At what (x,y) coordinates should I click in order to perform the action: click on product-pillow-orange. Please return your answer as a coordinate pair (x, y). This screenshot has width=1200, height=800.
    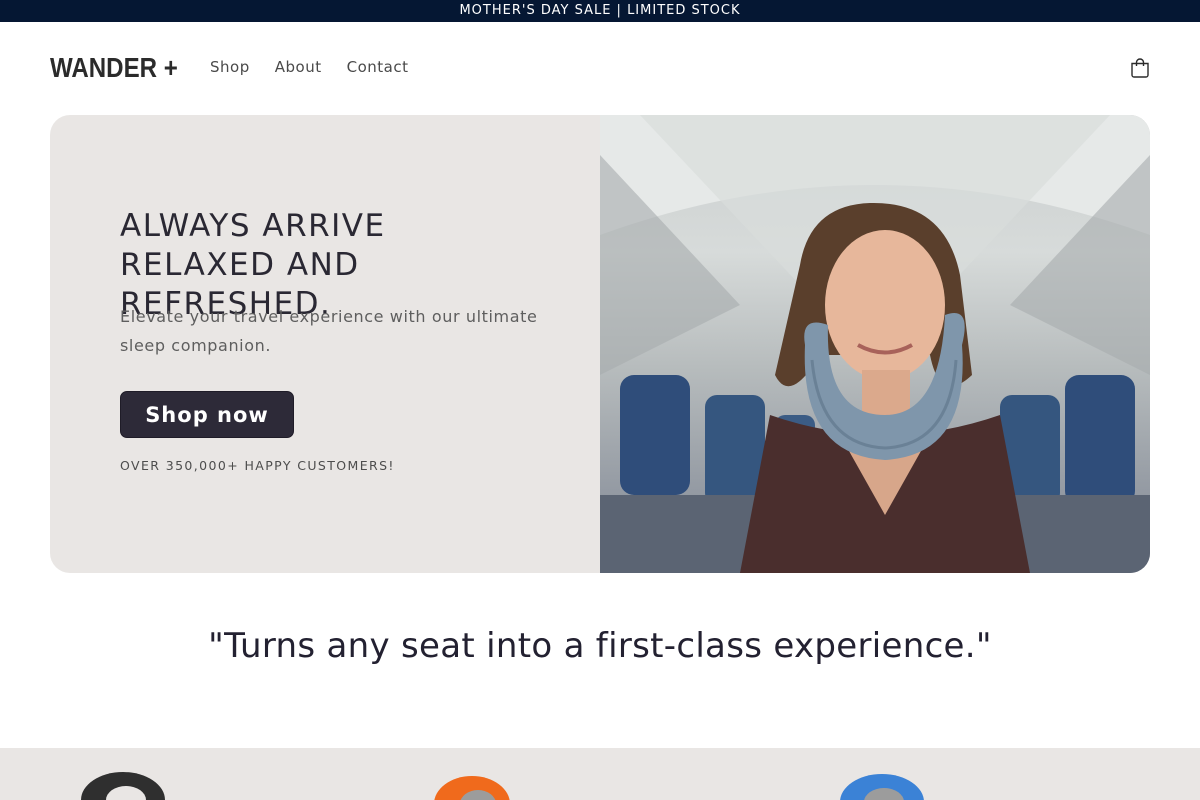
    Looking at the image, I should click on (472, 787).